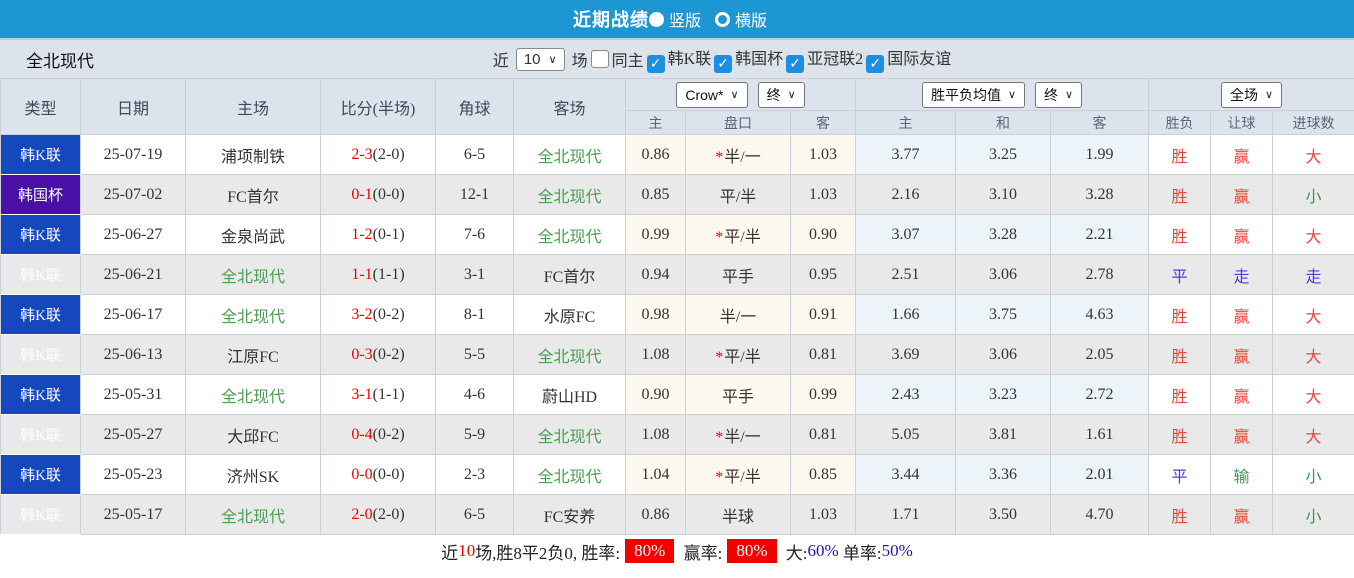  I want to click on score-cell: 0-3(0-2), so click(378, 354).